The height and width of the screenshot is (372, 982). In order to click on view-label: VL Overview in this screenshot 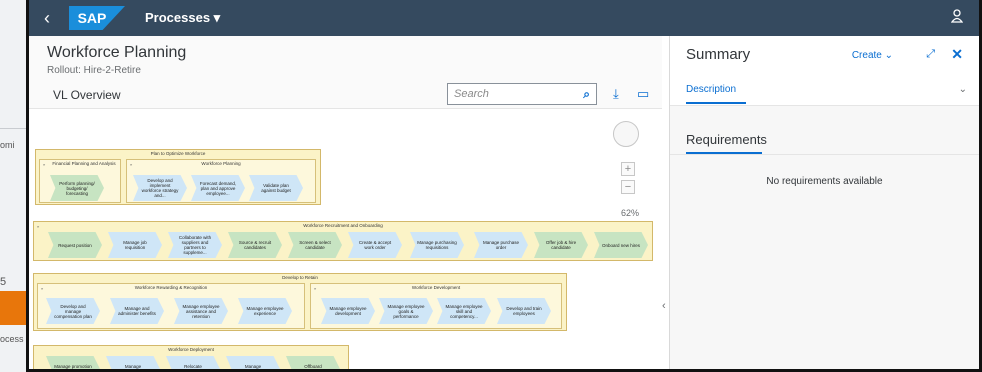, I will do `click(87, 95)`.